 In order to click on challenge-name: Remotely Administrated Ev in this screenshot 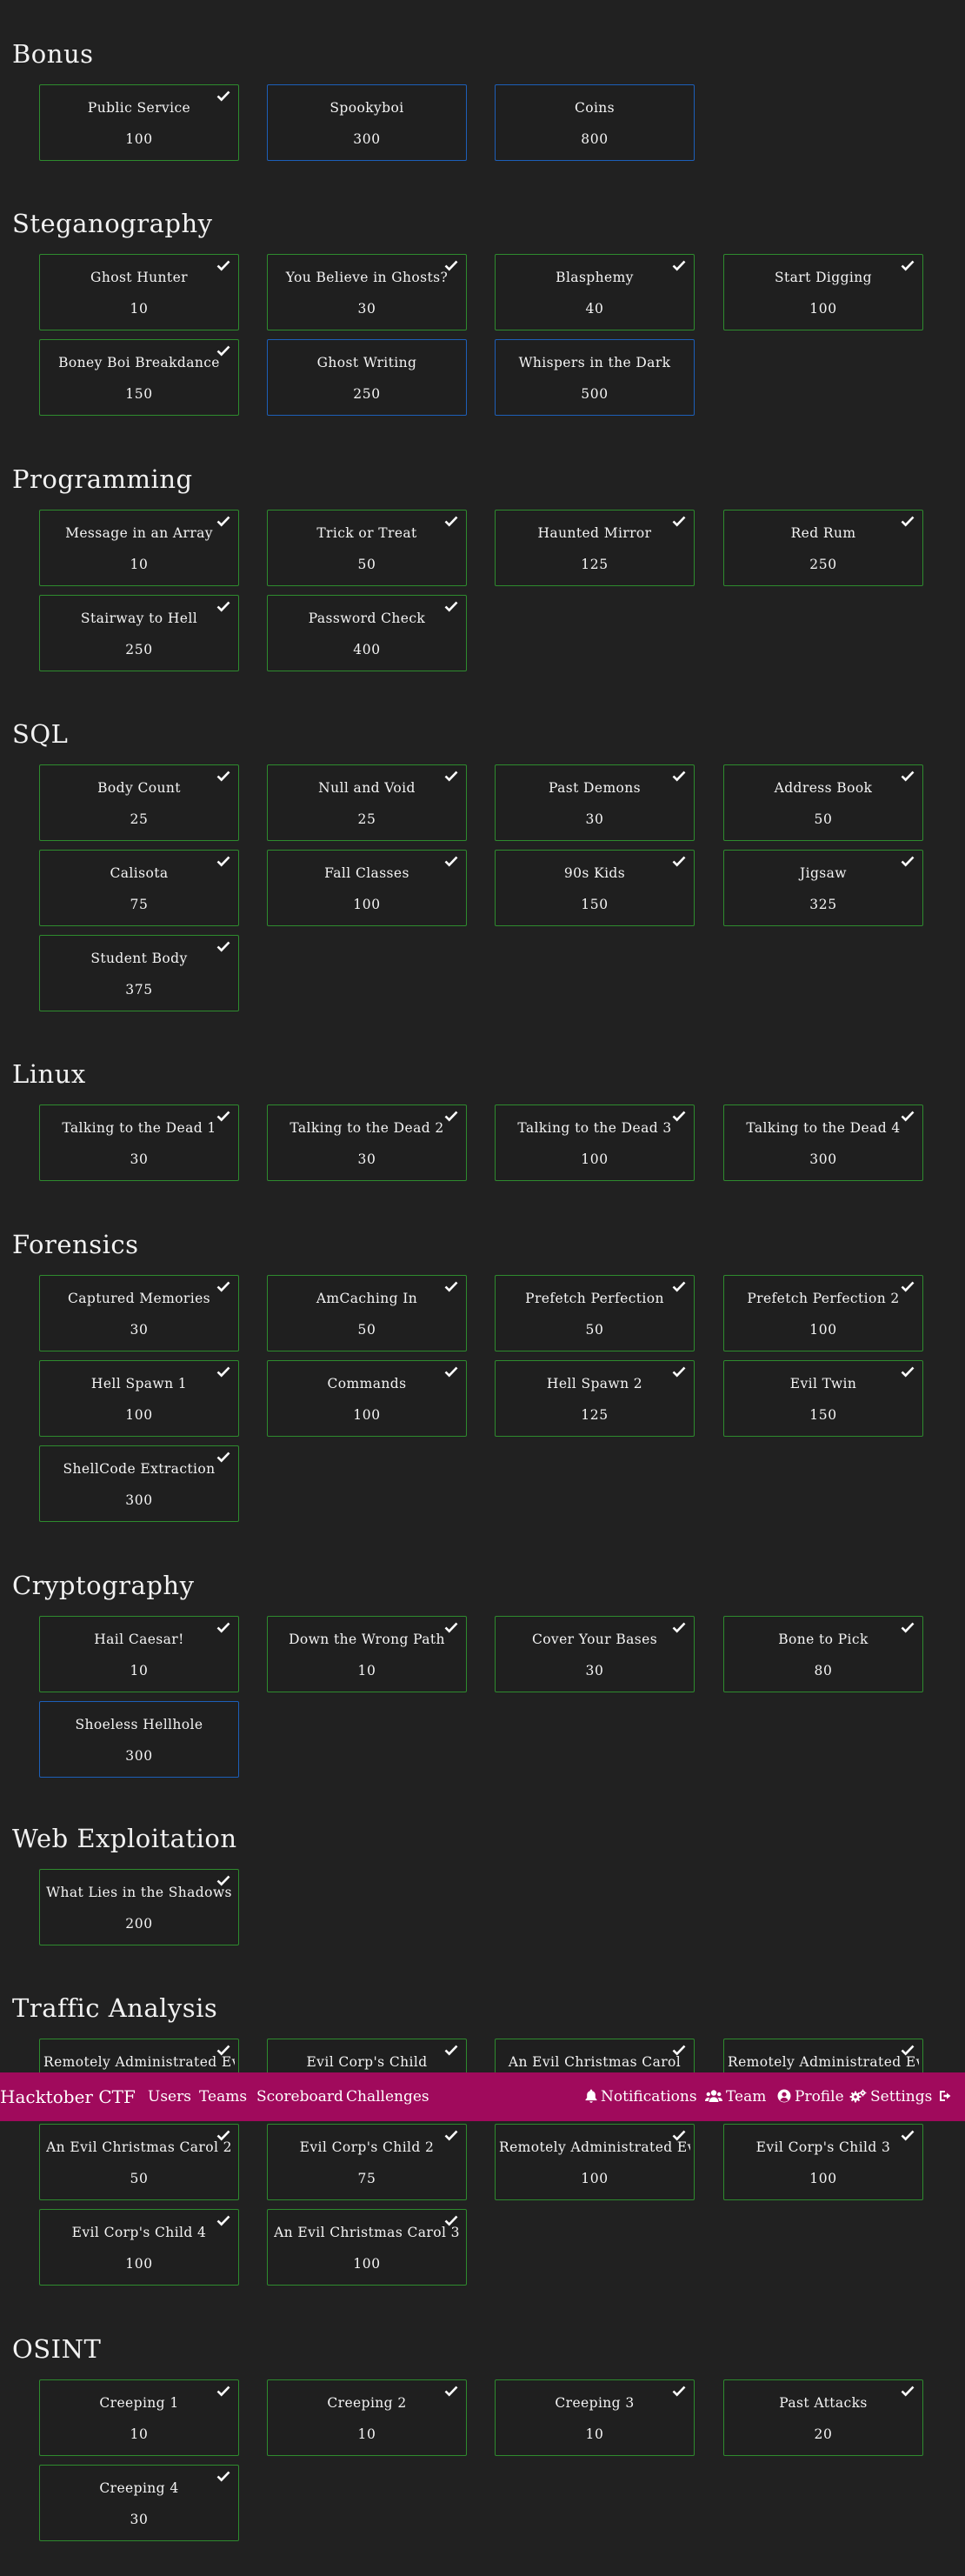, I will do `click(139, 2062)`.